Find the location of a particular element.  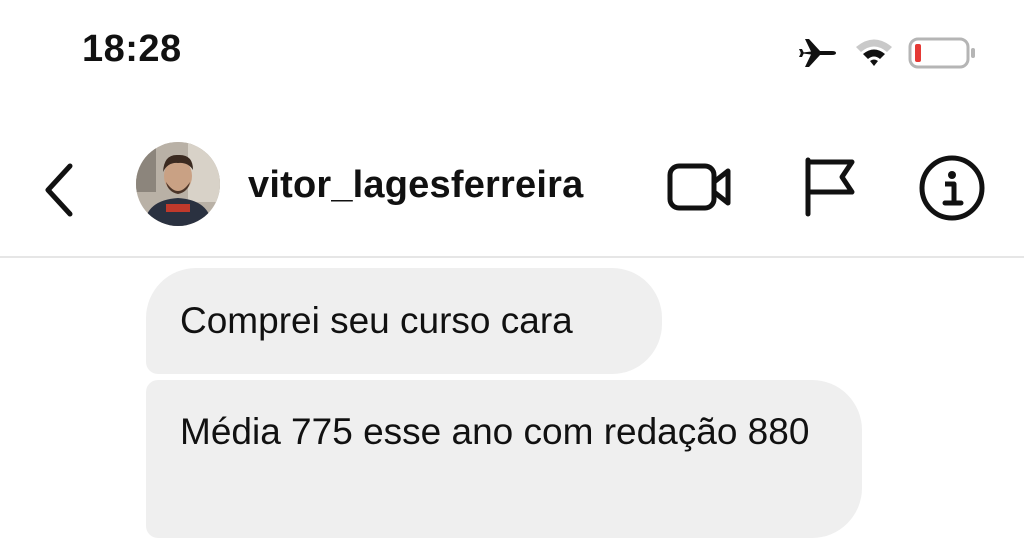

profile-photo is located at coordinates (178, 184).